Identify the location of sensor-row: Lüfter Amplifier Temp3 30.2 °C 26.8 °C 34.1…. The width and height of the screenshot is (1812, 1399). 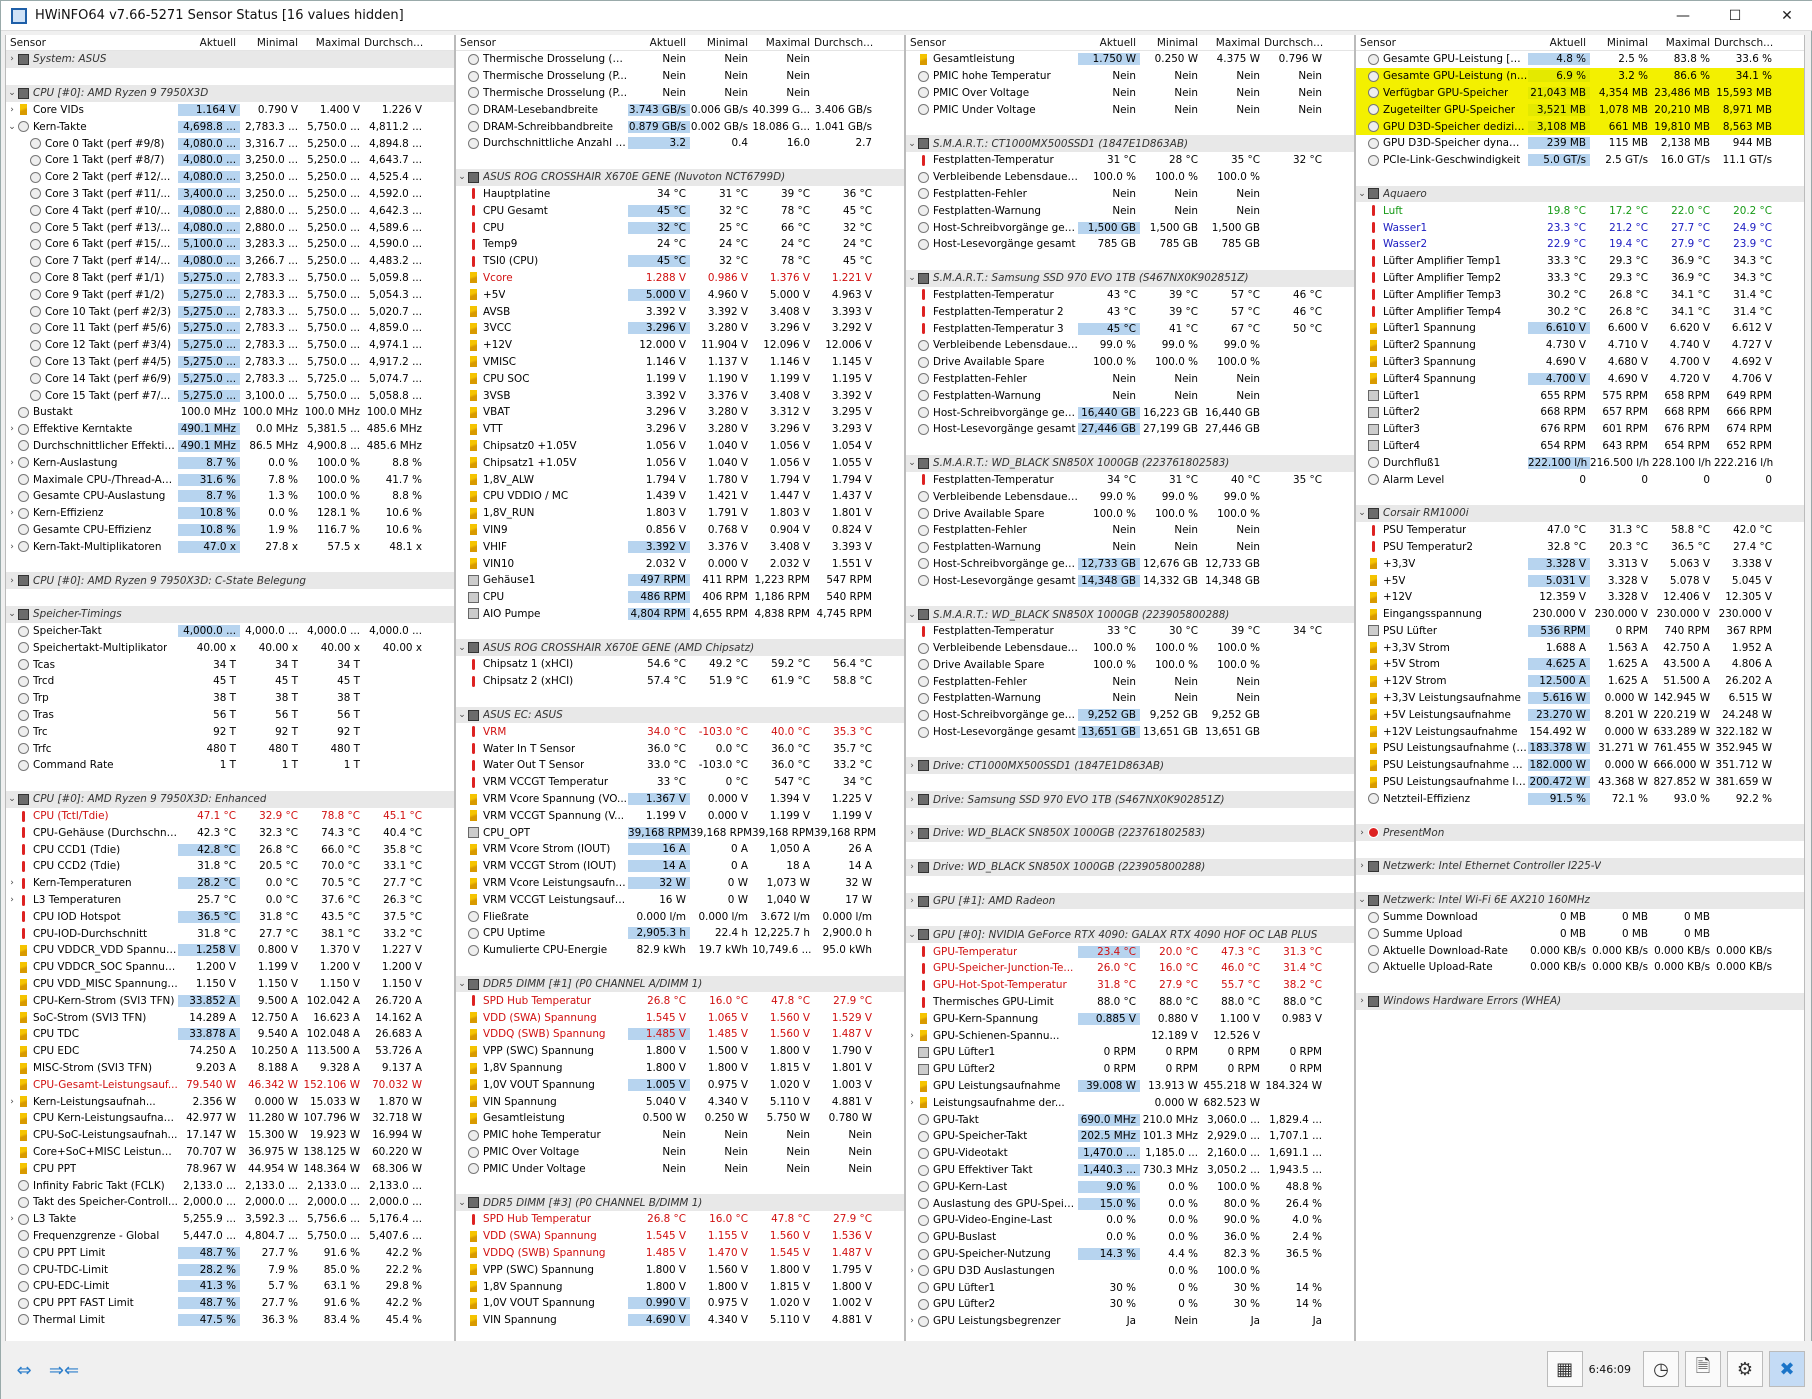
(1580, 294).